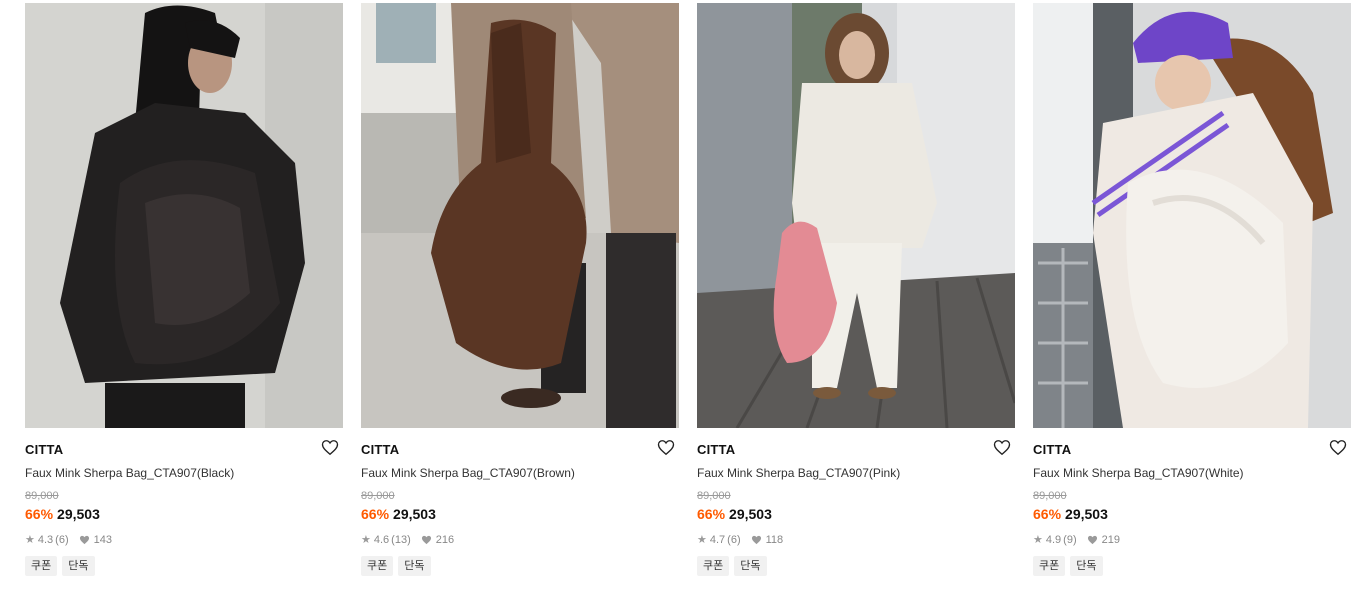  What do you see at coordinates (1053, 540) in the screenshot?
I see `rating-value: 4.9` at bounding box center [1053, 540].